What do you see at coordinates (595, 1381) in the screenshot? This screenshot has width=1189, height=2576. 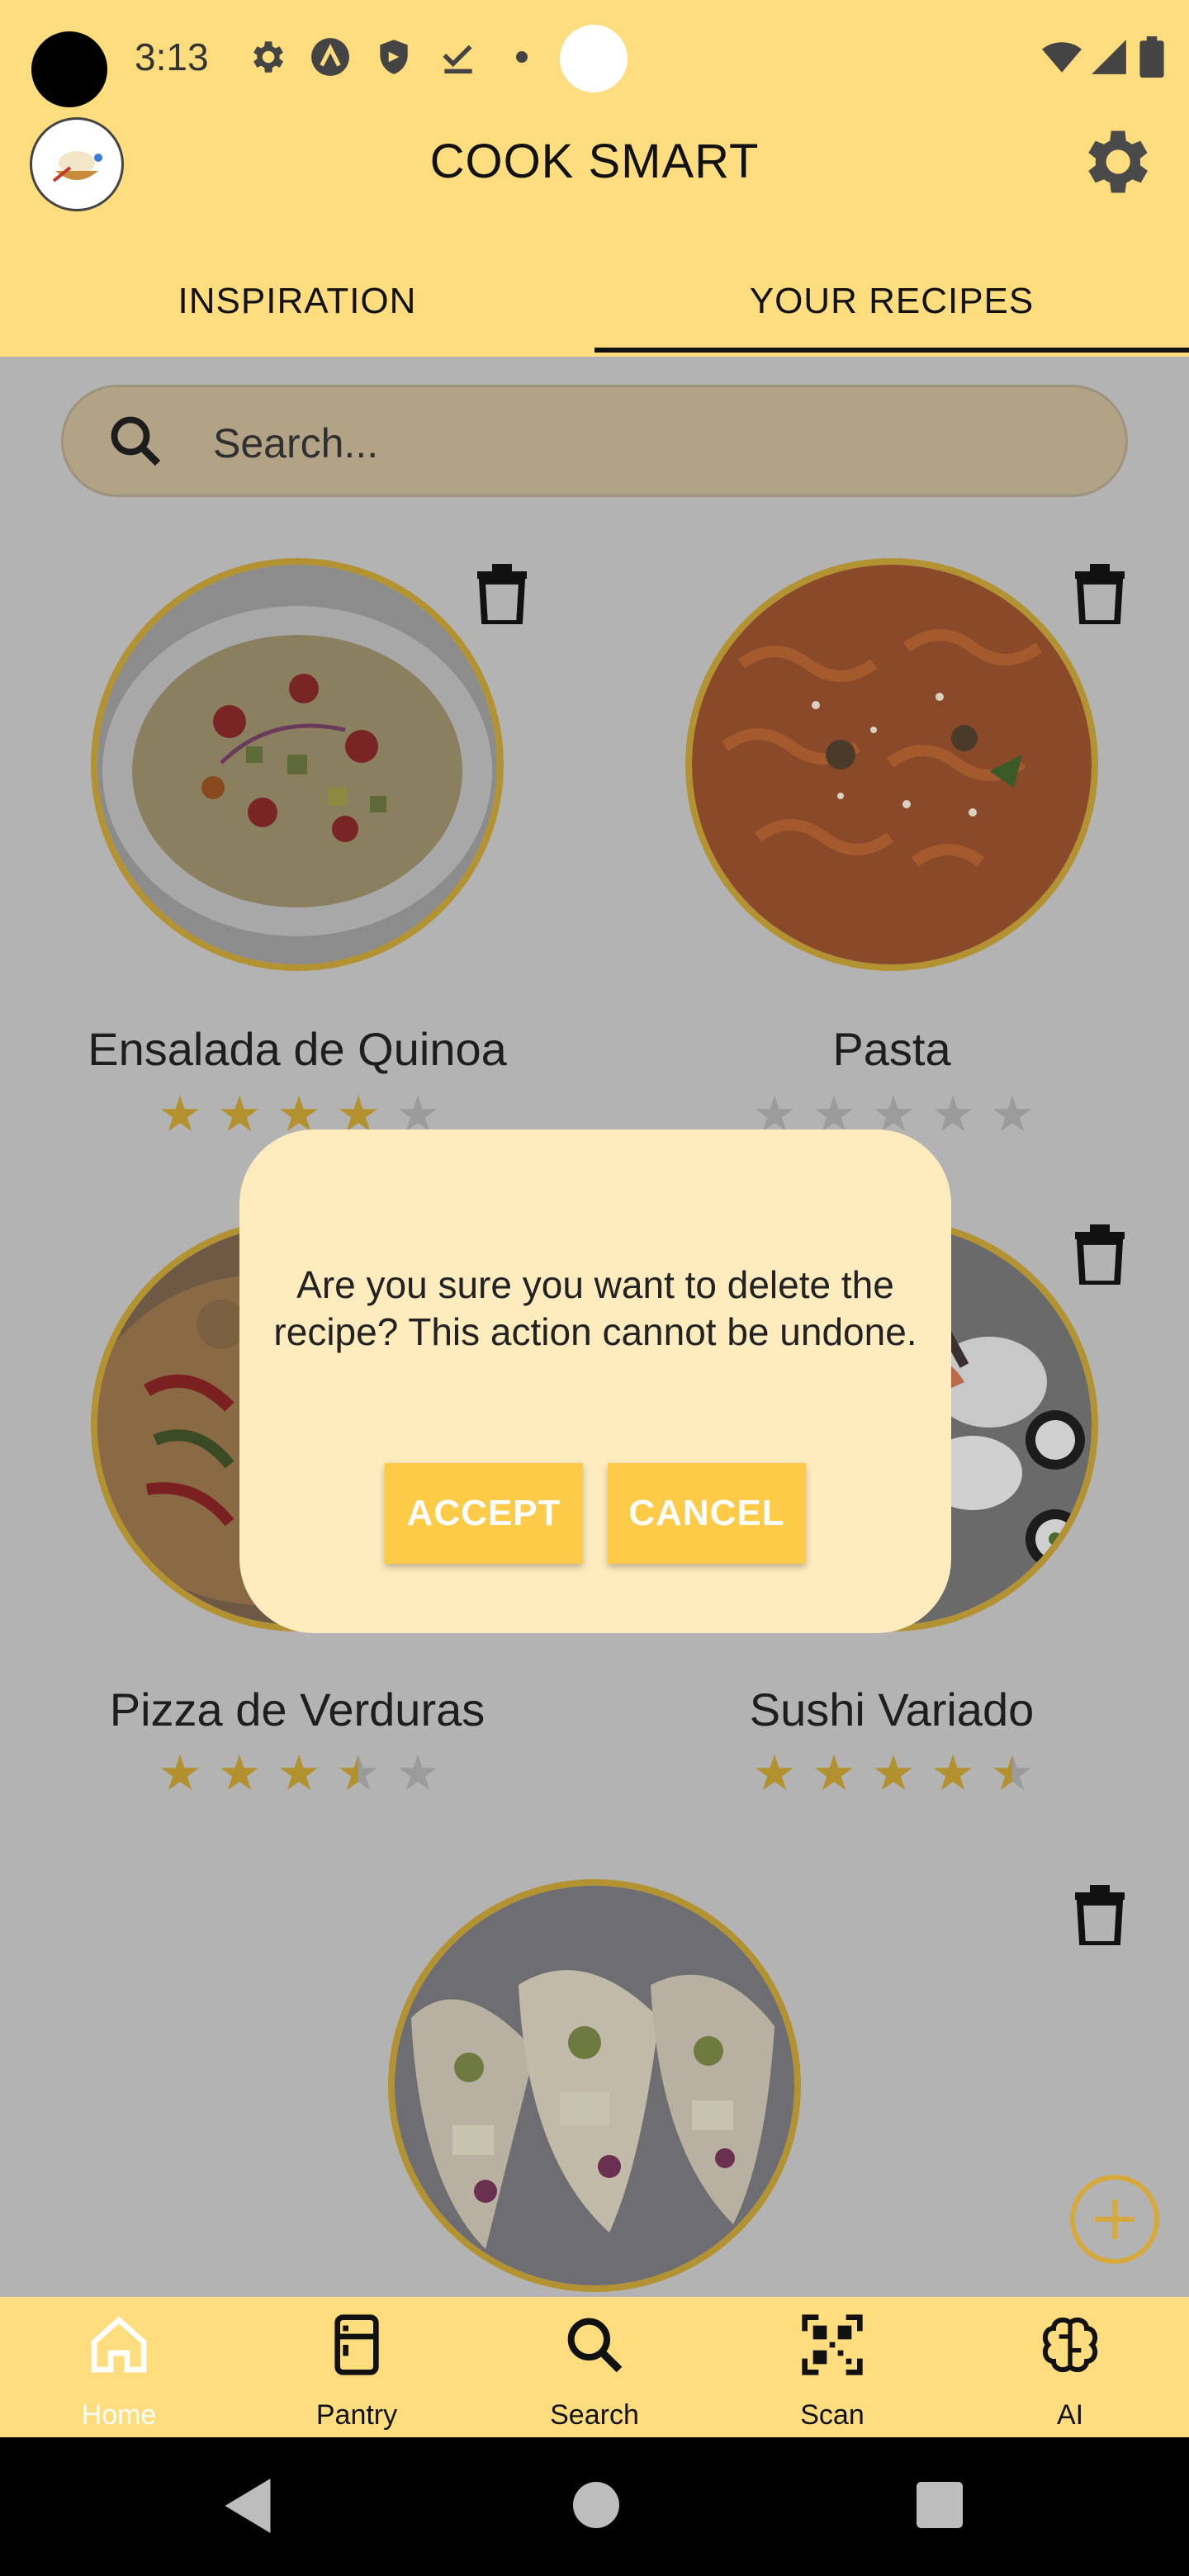 I see `delete-confirm-dialog` at bounding box center [595, 1381].